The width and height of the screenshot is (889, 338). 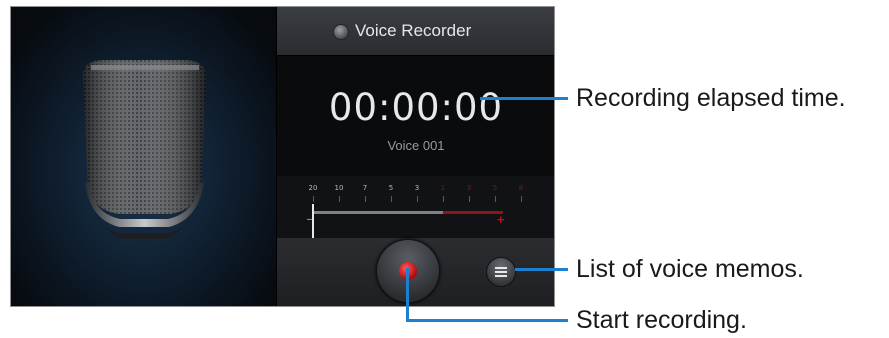 I want to click on meter-scale-label: 20, so click(x=313, y=188).